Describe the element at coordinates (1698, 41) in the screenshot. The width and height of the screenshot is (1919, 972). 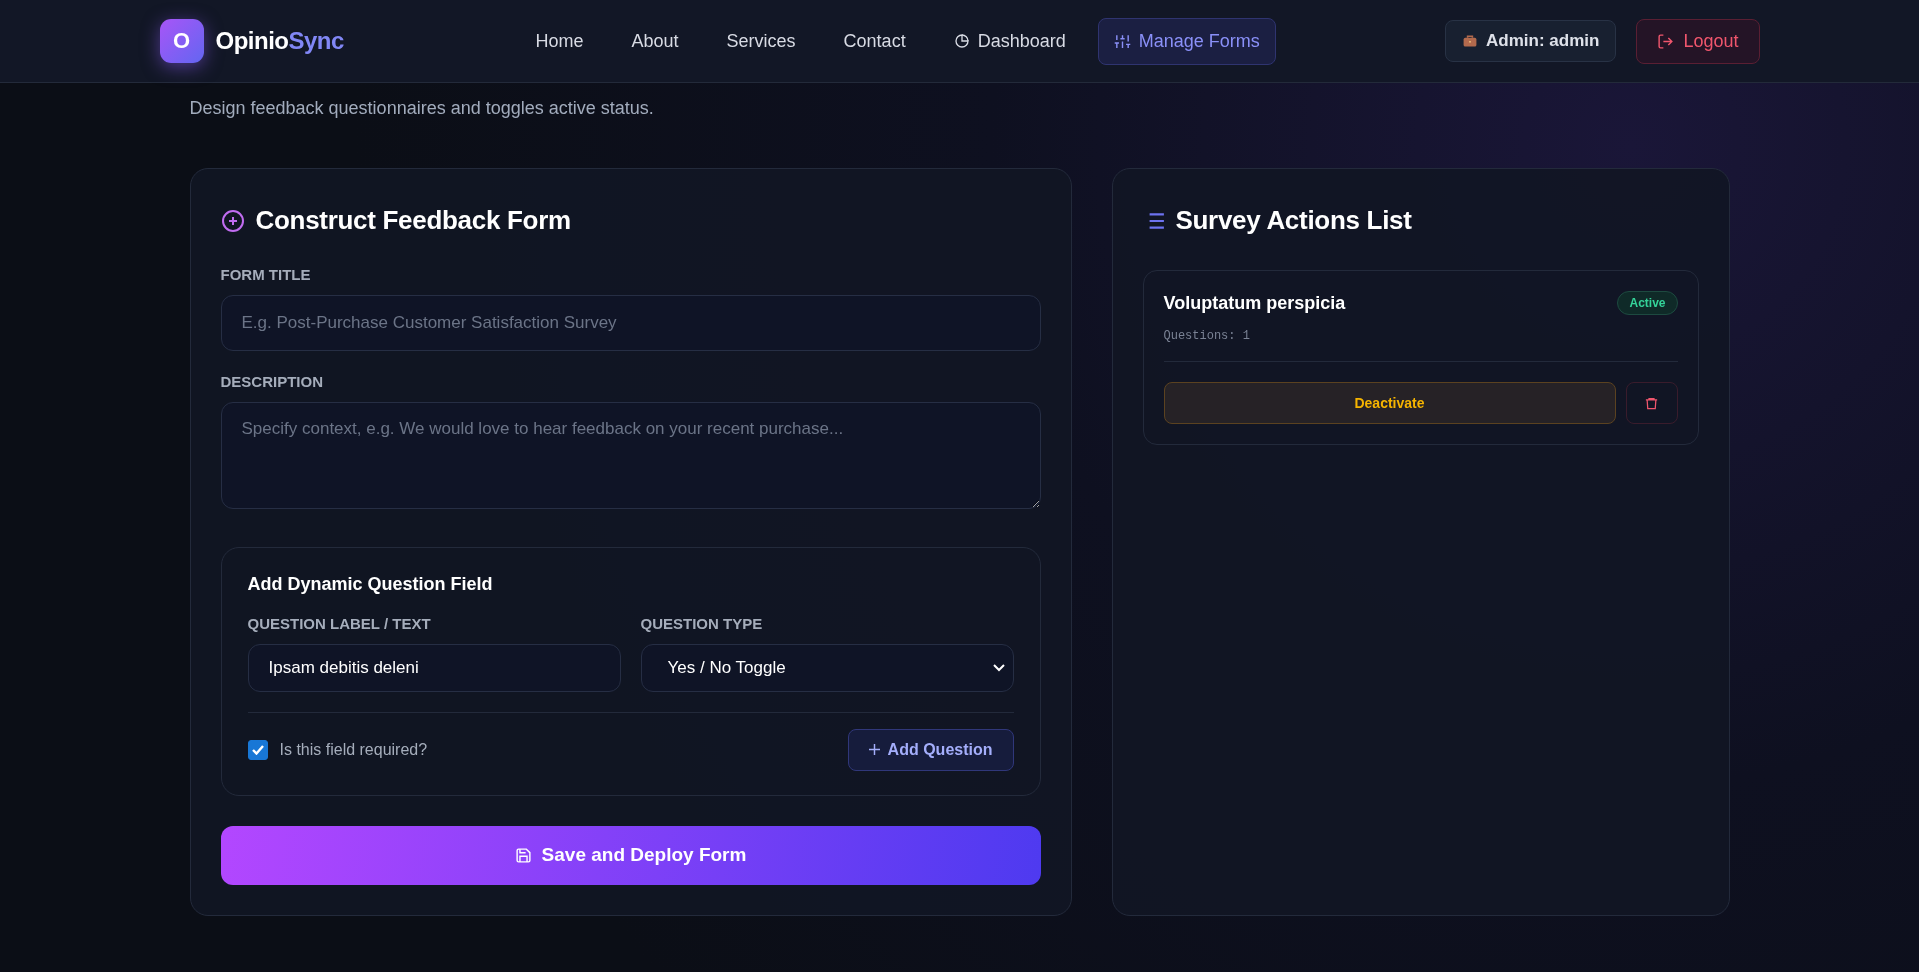
I see `logout-button: Logout` at that location.